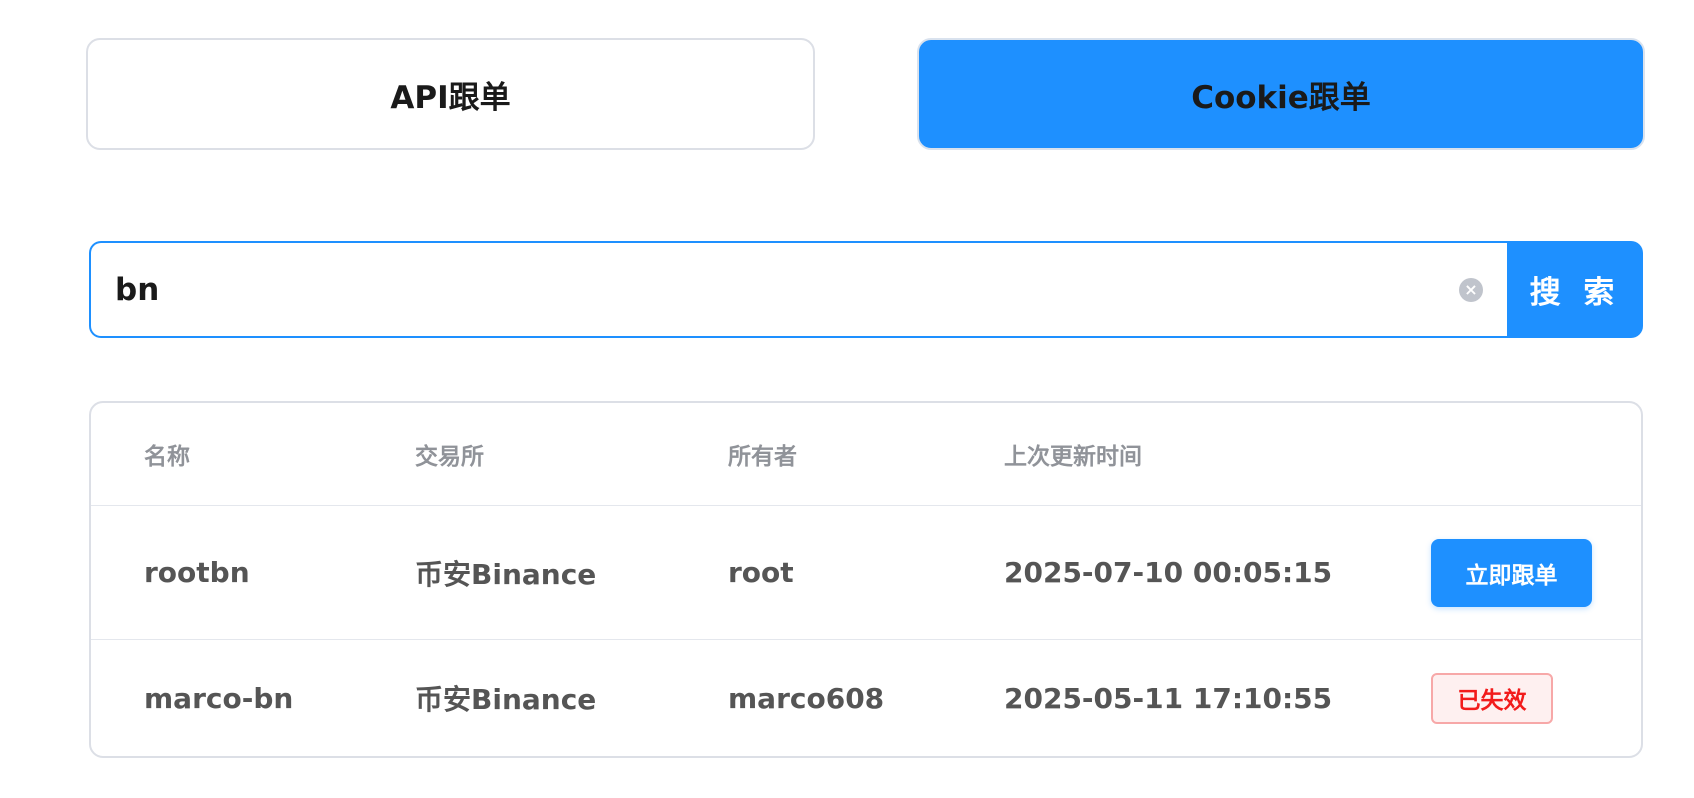  Describe the element at coordinates (761, 572) in the screenshot. I see `row-owner: root` at that location.